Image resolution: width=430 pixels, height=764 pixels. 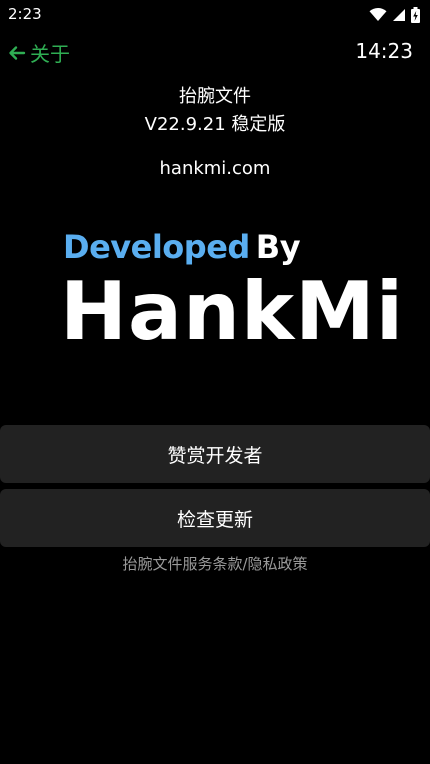 What do you see at coordinates (384, 51) in the screenshot?
I see `header-clock: 14:23` at bounding box center [384, 51].